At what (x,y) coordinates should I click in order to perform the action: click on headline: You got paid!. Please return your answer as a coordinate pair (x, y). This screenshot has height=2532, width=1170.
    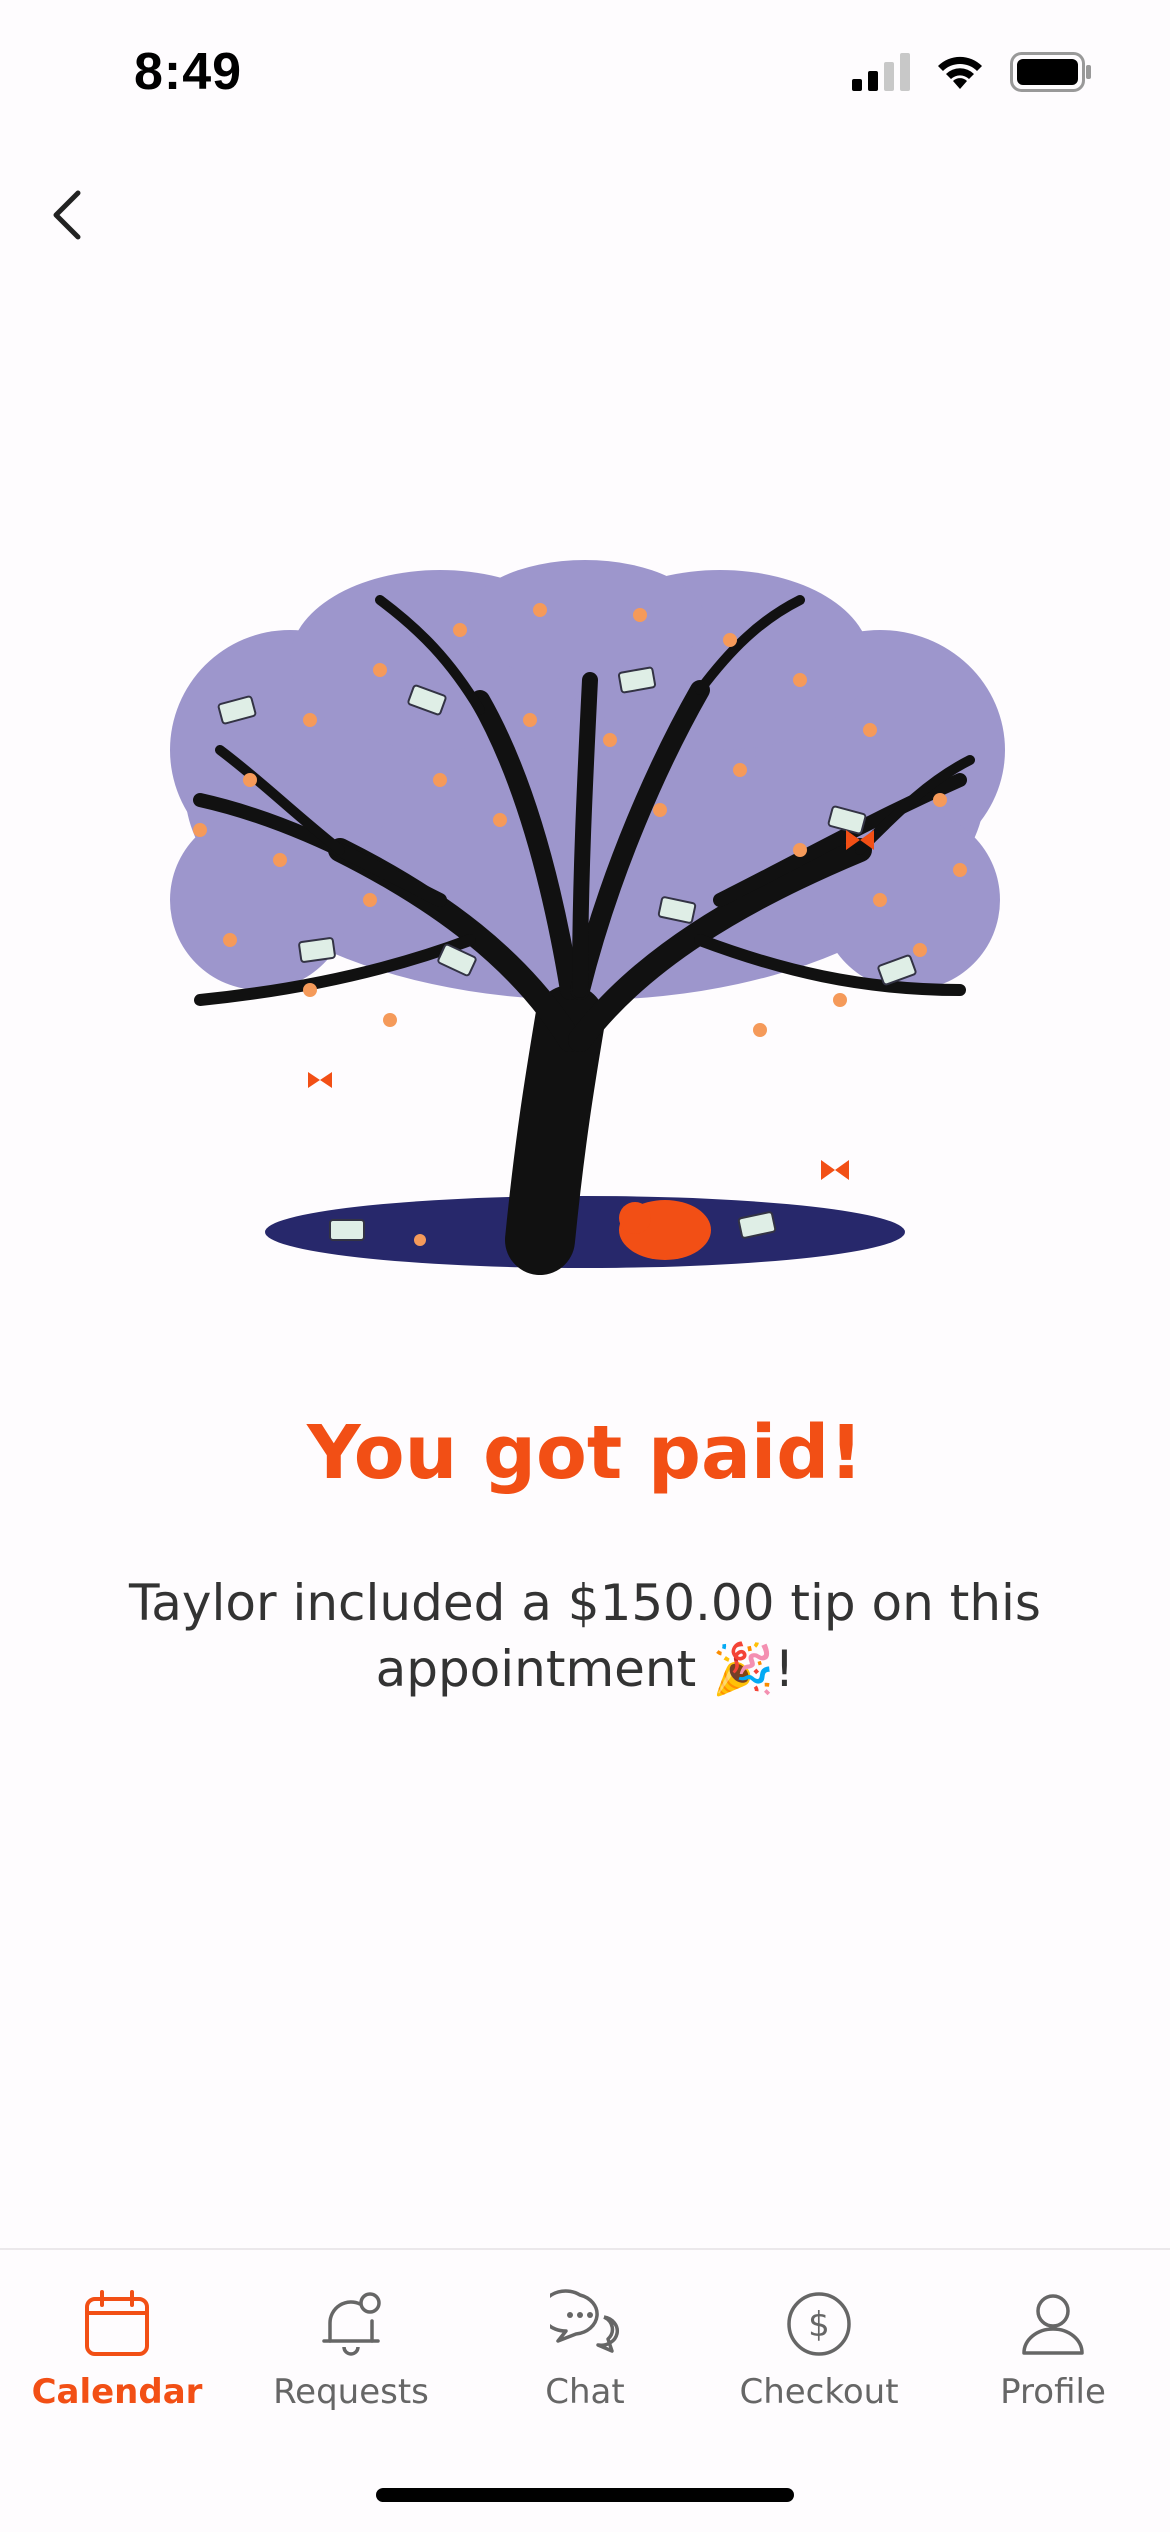
    Looking at the image, I should click on (584, 1453).